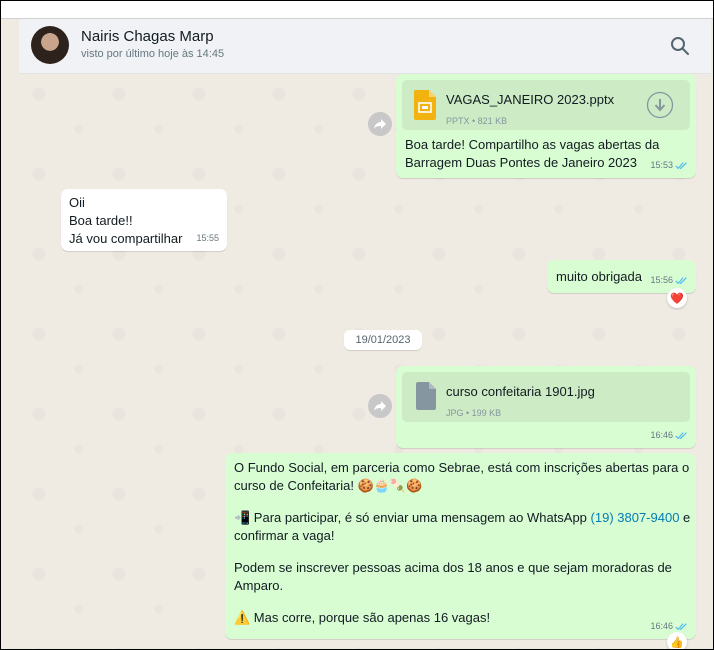  I want to click on generic-file-icon, so click(426, 396).